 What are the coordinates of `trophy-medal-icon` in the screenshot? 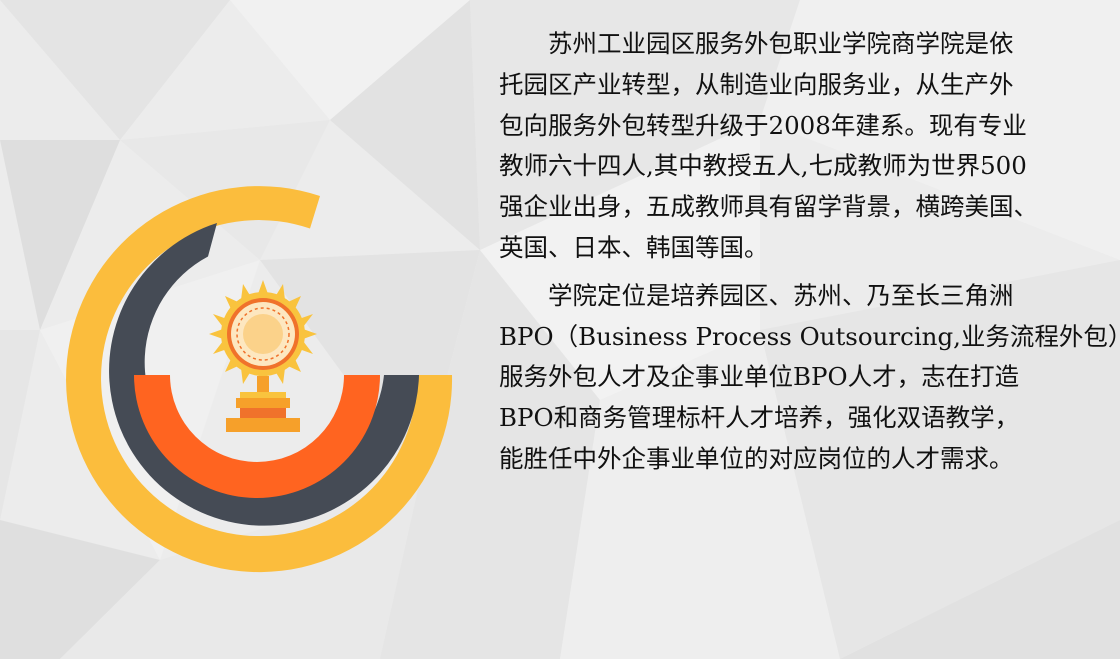 It's located at (263, 356).